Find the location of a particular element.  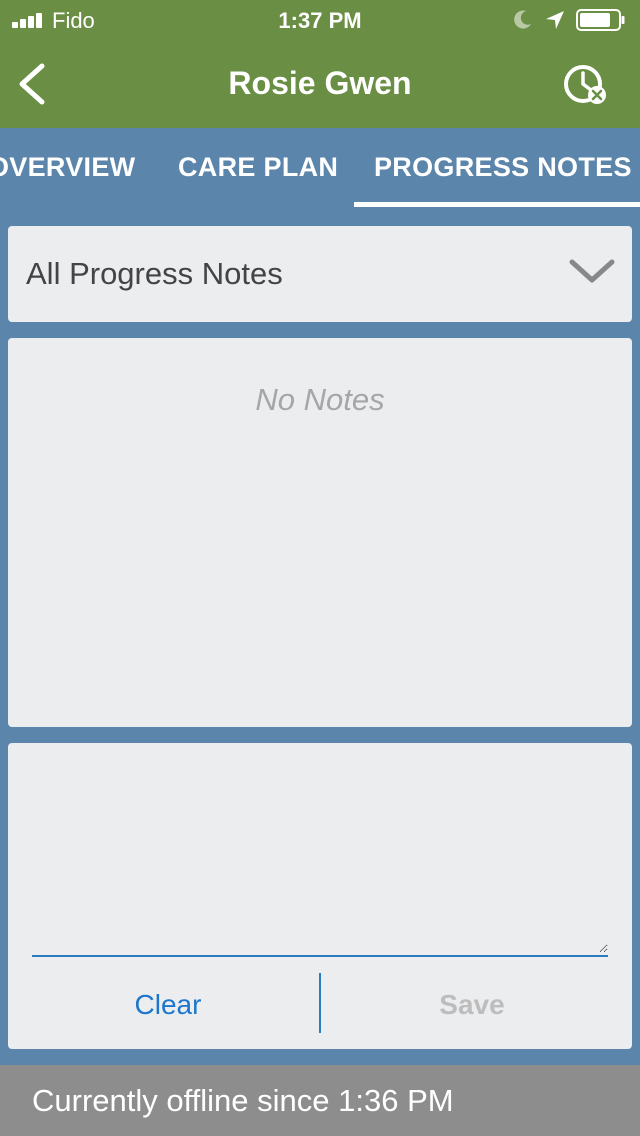

clear-button: Clear is located at coordinates (168, 1005).